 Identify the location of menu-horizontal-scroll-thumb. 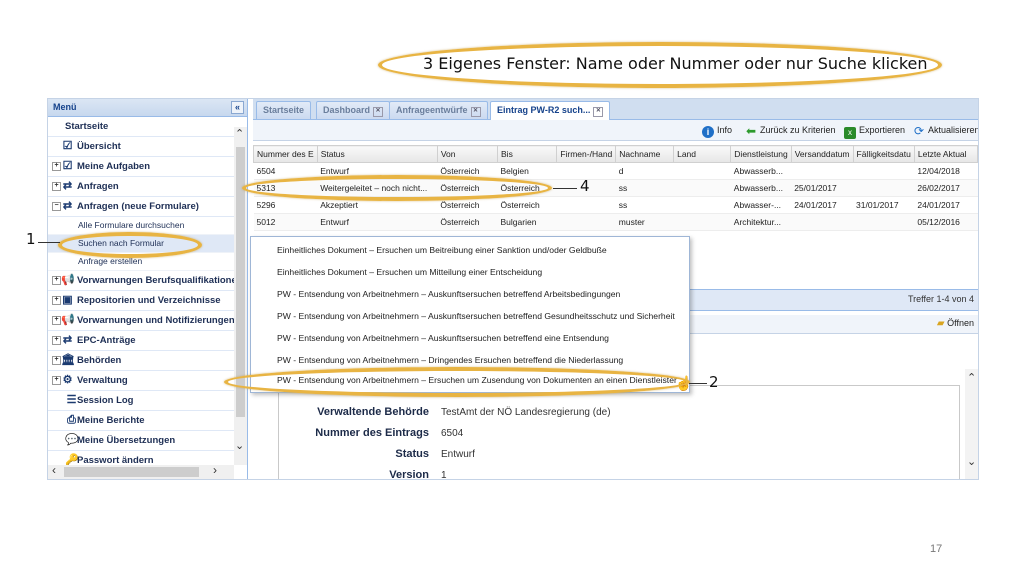
(131, 472).